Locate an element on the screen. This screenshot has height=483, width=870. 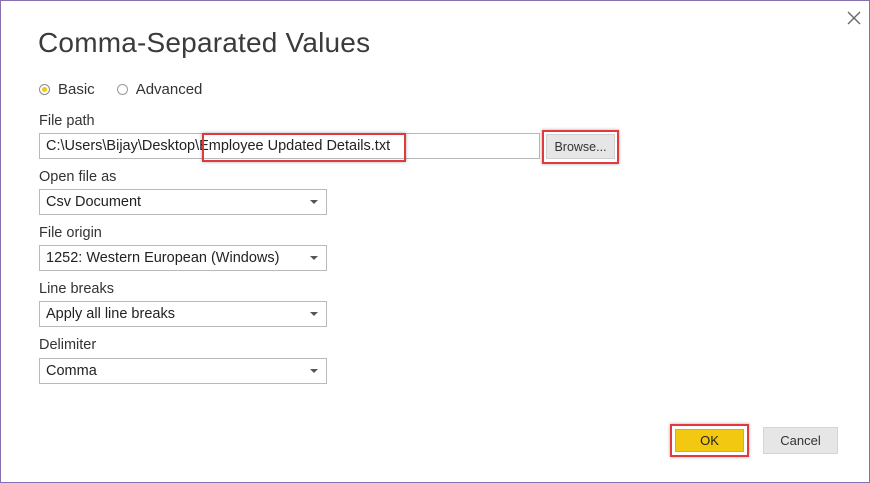
line-breaks-value: Apply all line breaks is located at coordinates (110, 314).